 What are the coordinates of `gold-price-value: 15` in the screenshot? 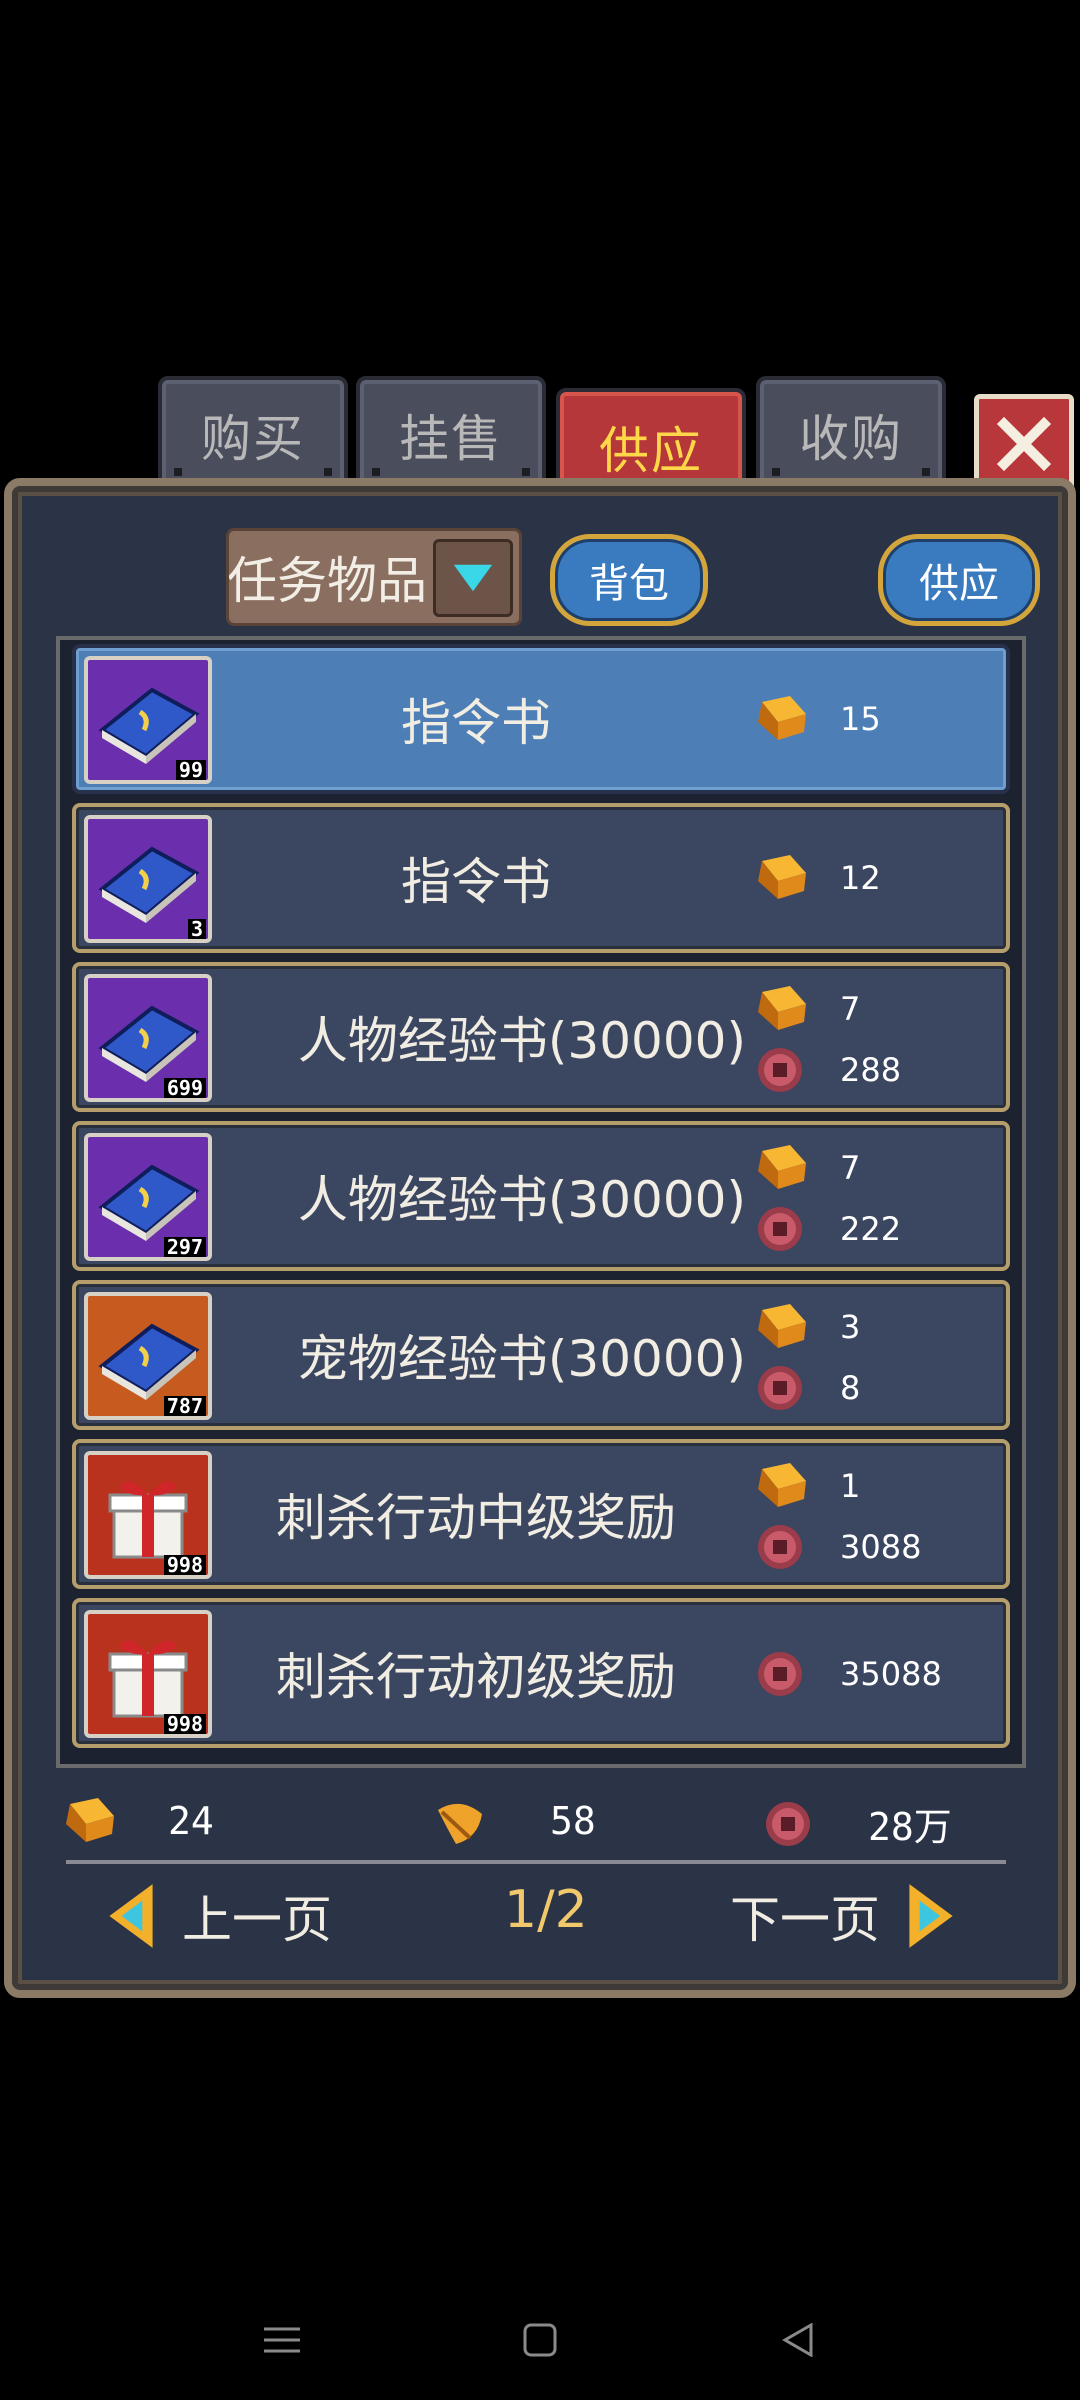 It's located at (860, 719).